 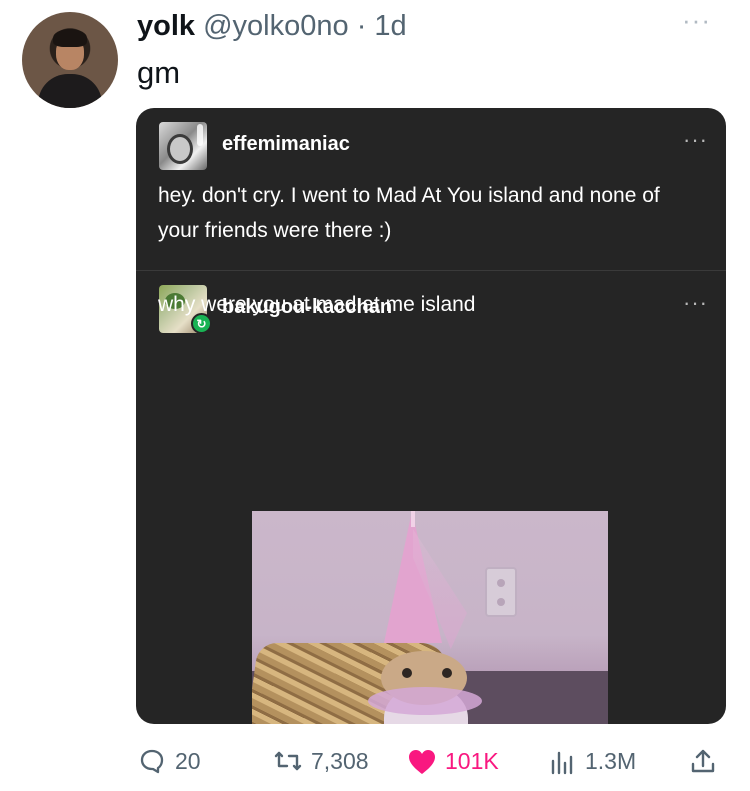 I want to click on views-button: 1.3M, so click(x=591, y=761).